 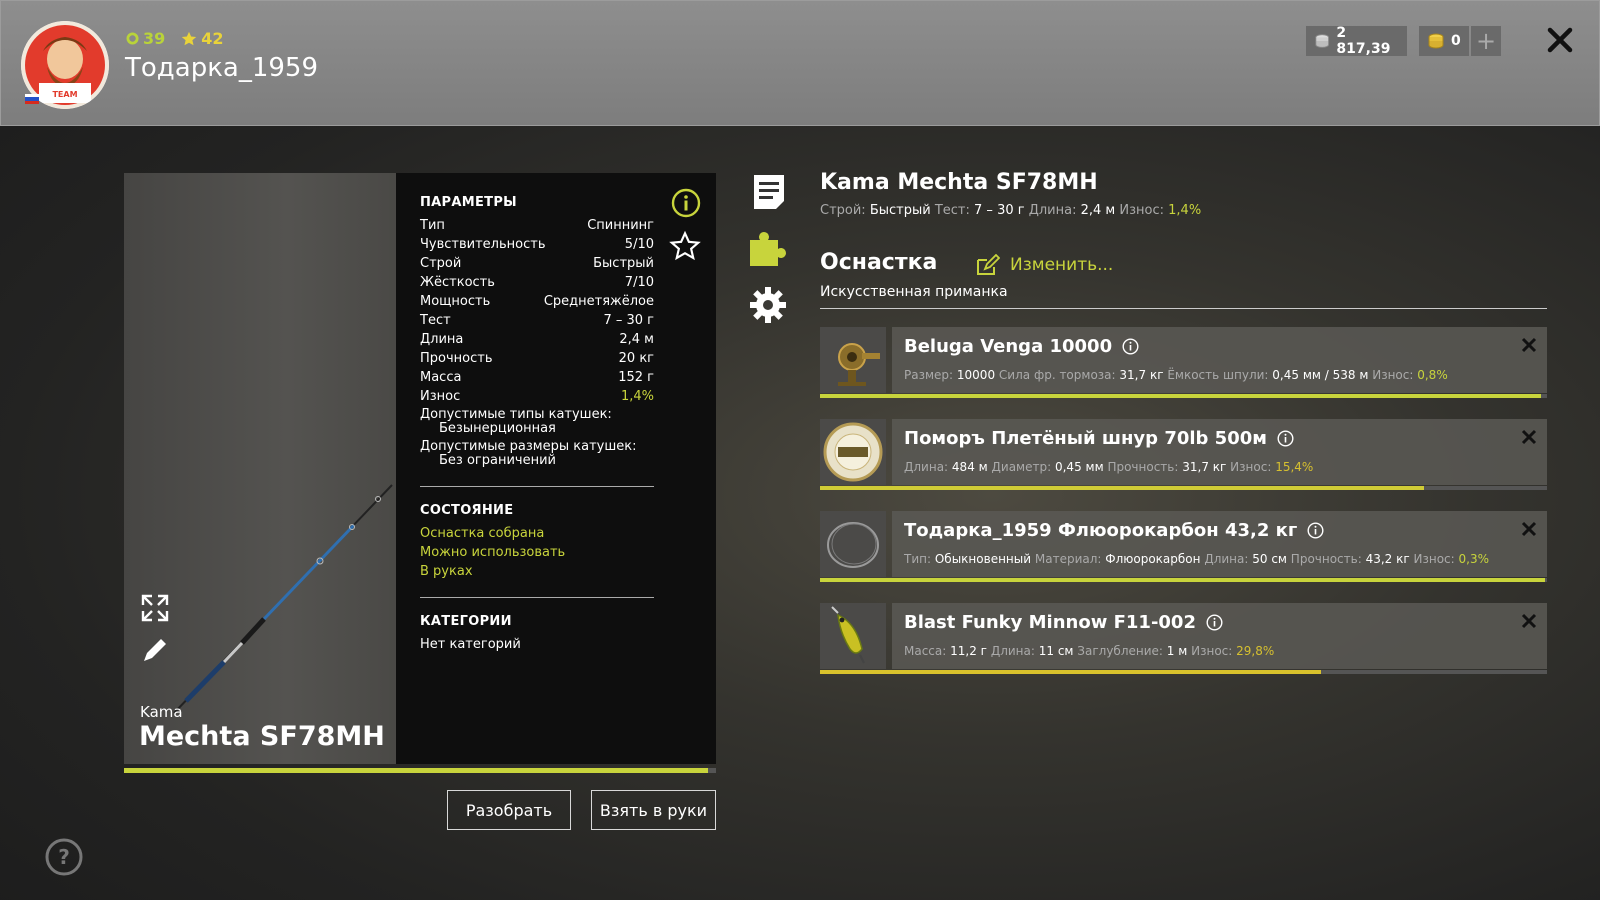 I want to click on gold-coins-icon, so click(x=1436, y=41).